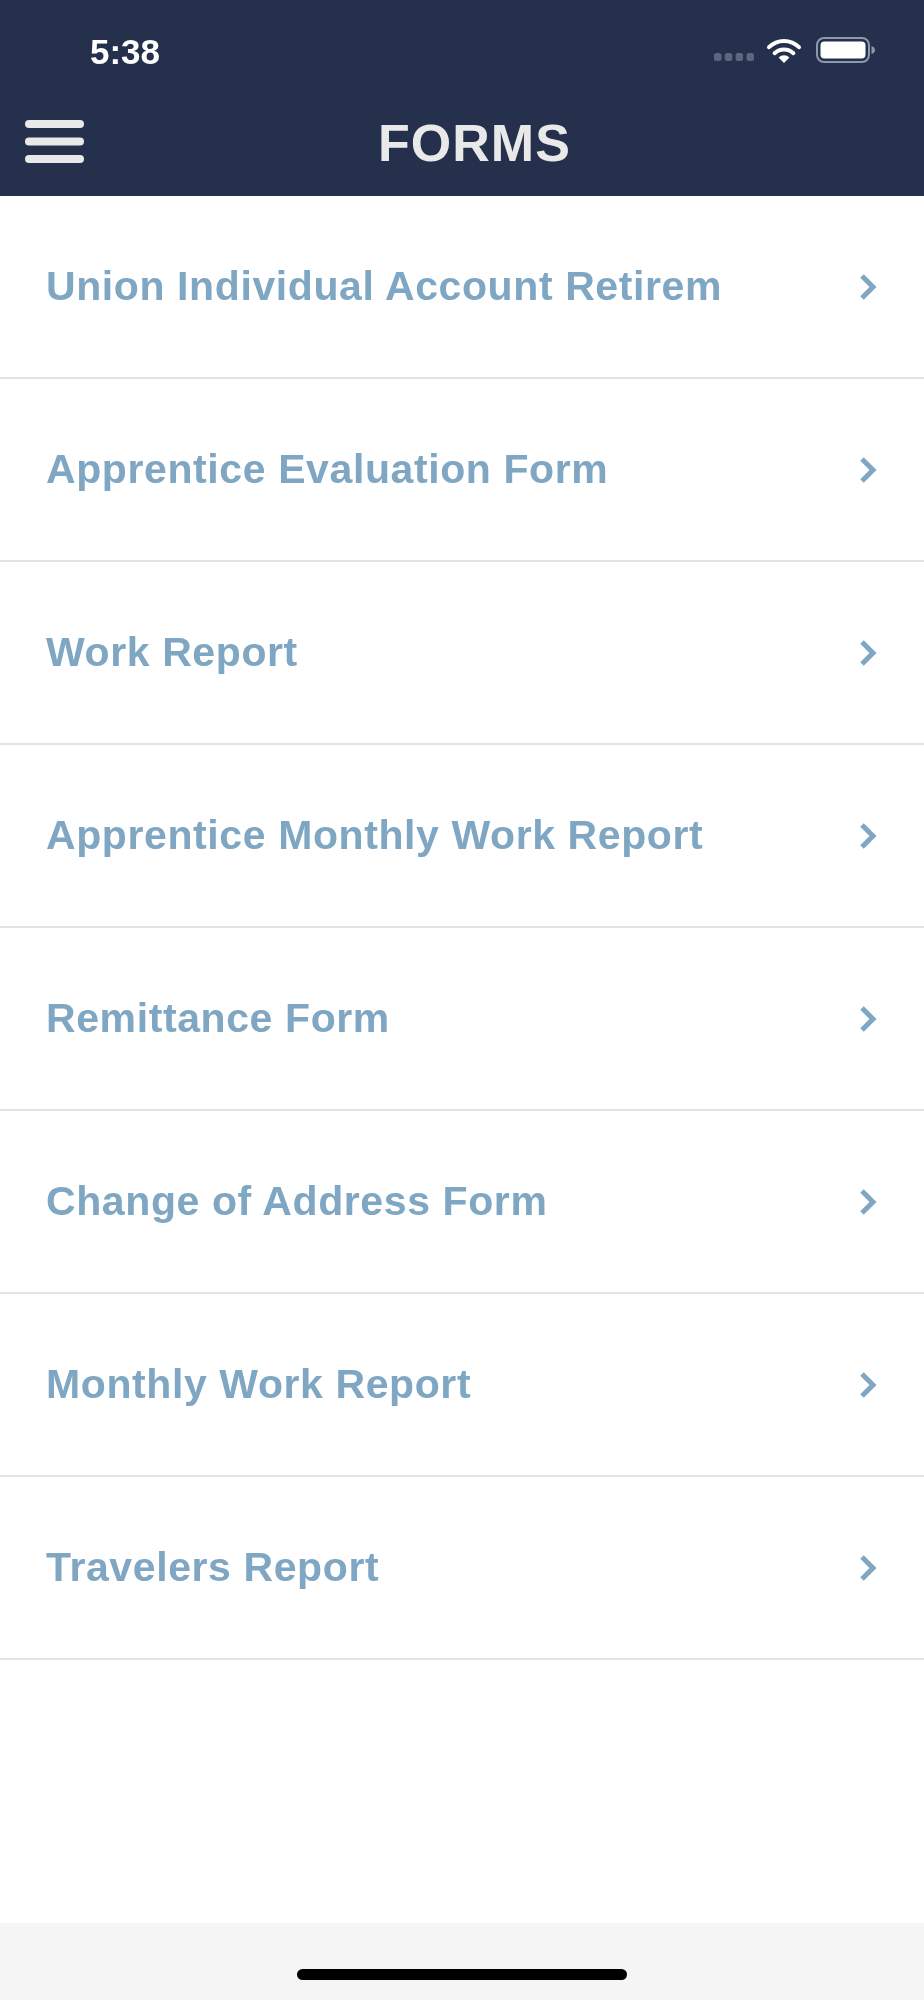 Image resolution: width=924 pixels, height=2000 pixels. Describe the element at coordinates (462, 1019) in the screenshot. I see `form-list-item: Remittance Form` at that location.